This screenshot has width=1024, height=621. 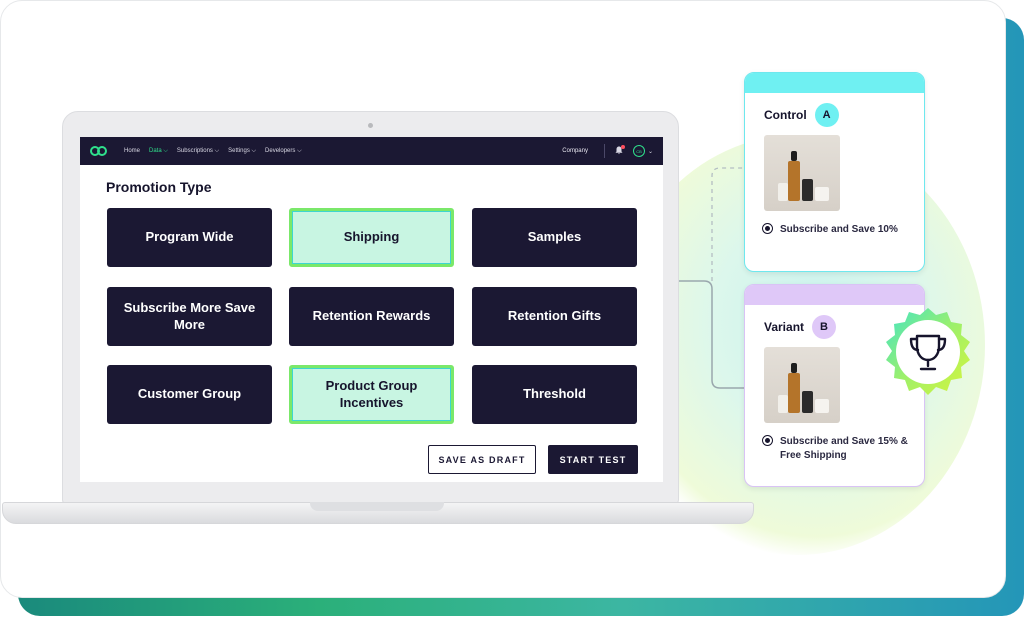 What do you see at coordinates (839, 229) in the screenshot?
I see `offer-text: Subscribe and Save 10%` at bounding box center [839, 229].